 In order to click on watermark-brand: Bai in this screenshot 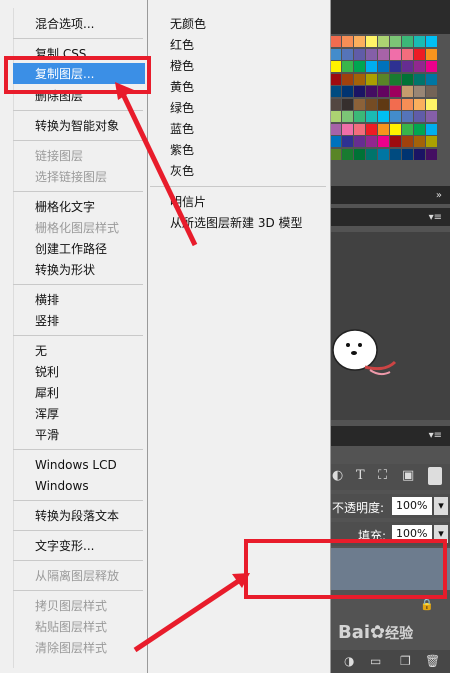, I will do `click(354, 632)`.